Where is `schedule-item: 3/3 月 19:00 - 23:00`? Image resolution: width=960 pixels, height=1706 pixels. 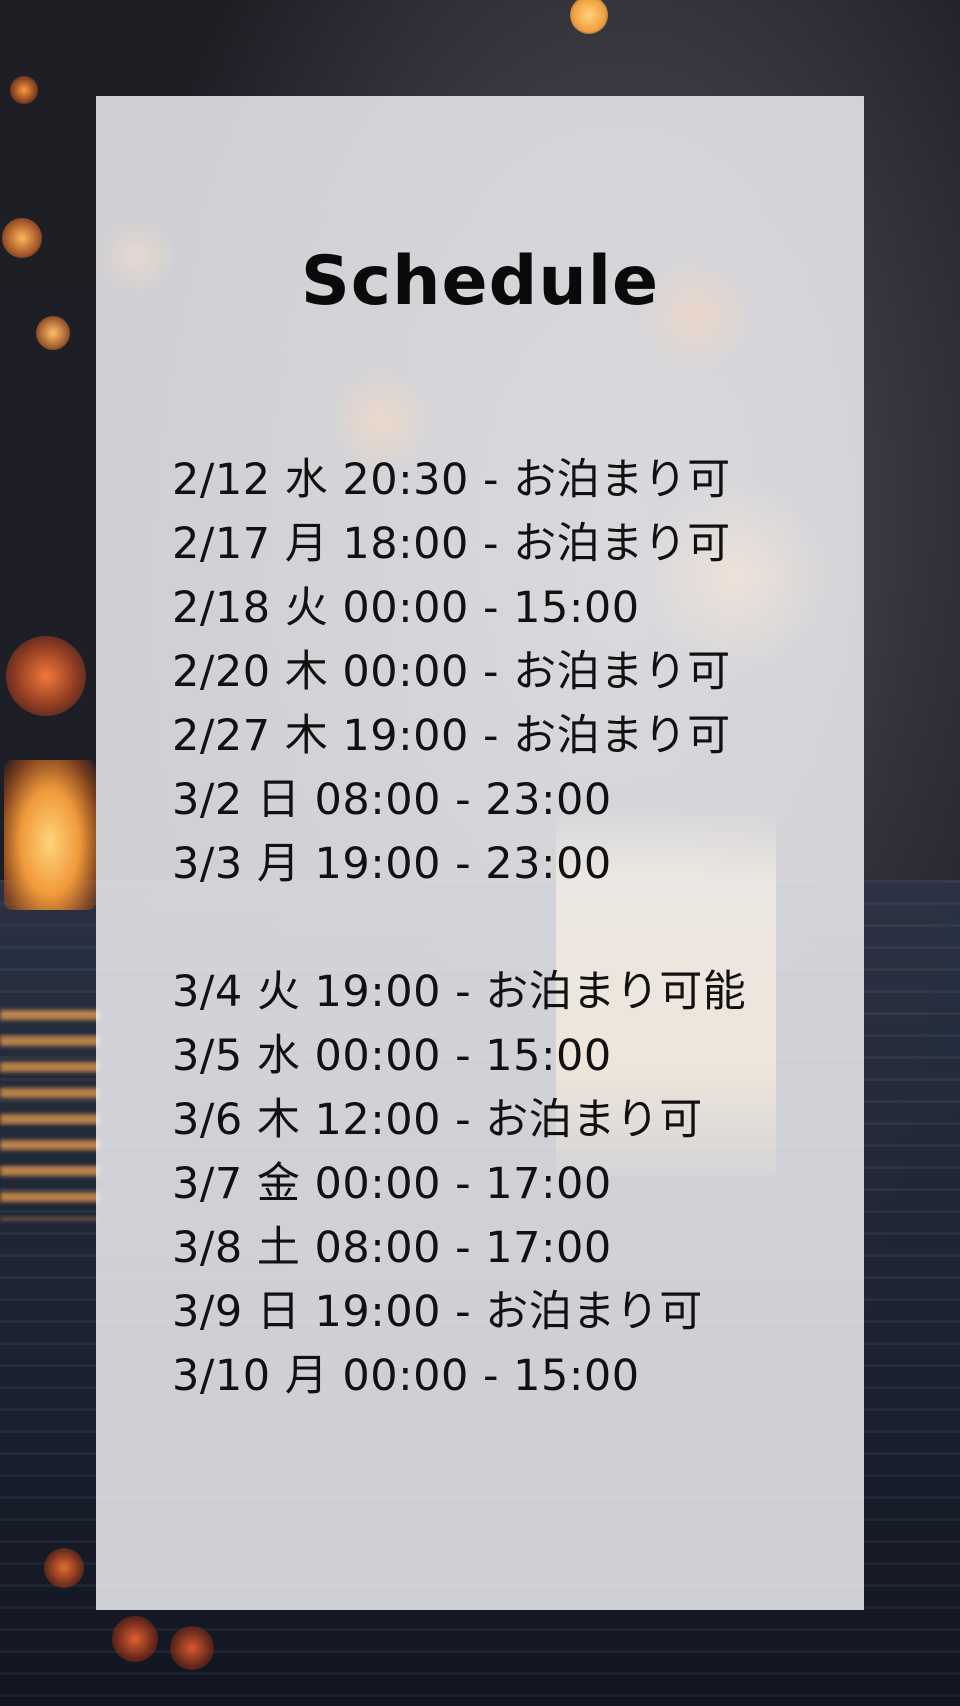 schedule-item: 3/3 月 19:00 - 23:00 is located at coordinates (392, 864).